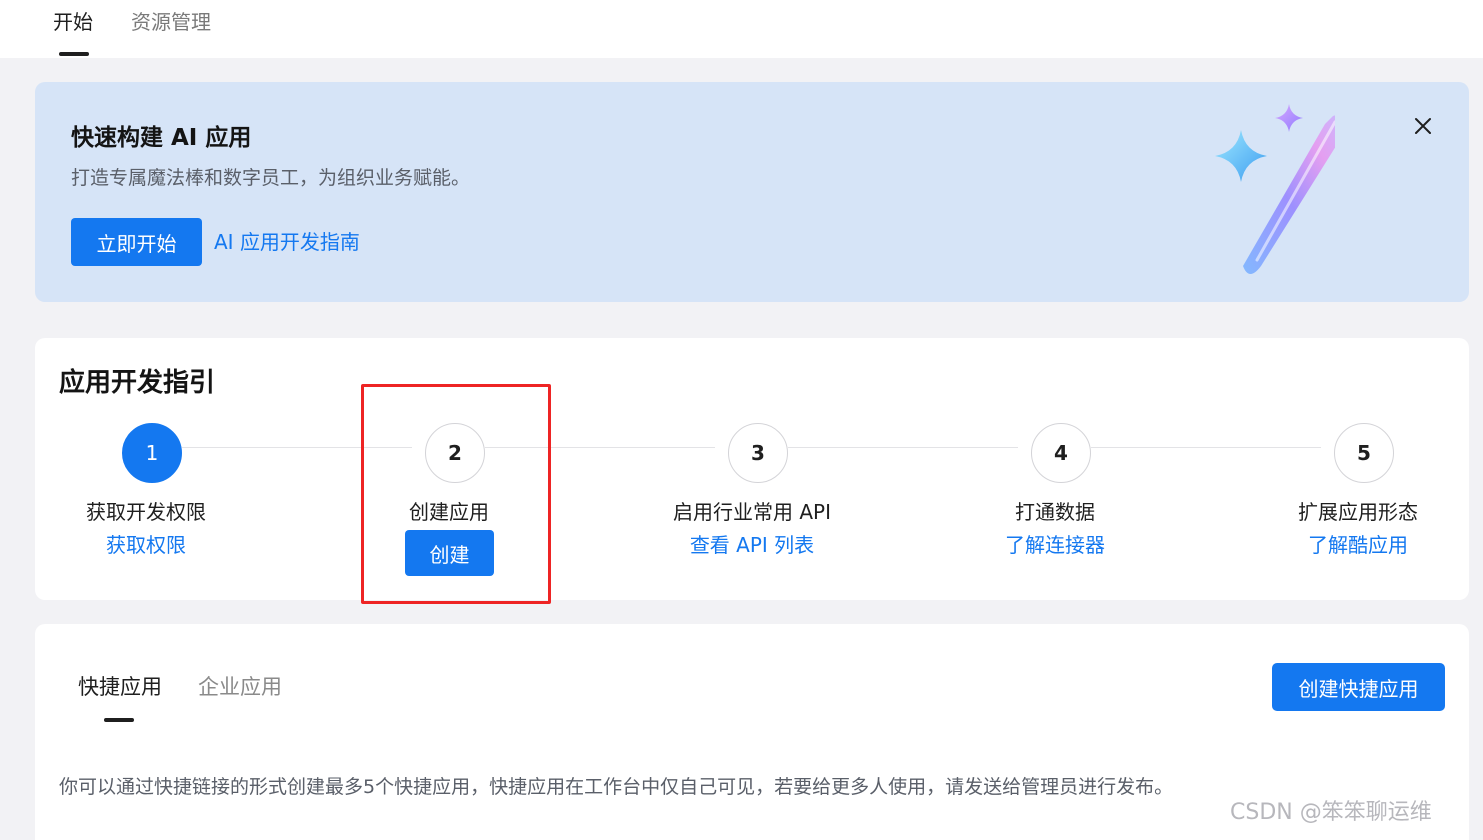 Image resolution: width=1483 pixels, height=840 pixels. Describe the element at coordinates (148, 545) in the screenshot. I see `step-1-get-permission-link: 获取权限` at that location.